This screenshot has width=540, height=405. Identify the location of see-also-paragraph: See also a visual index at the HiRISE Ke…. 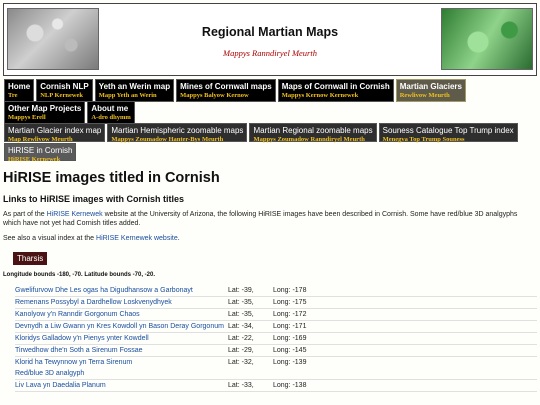
(91, 238).